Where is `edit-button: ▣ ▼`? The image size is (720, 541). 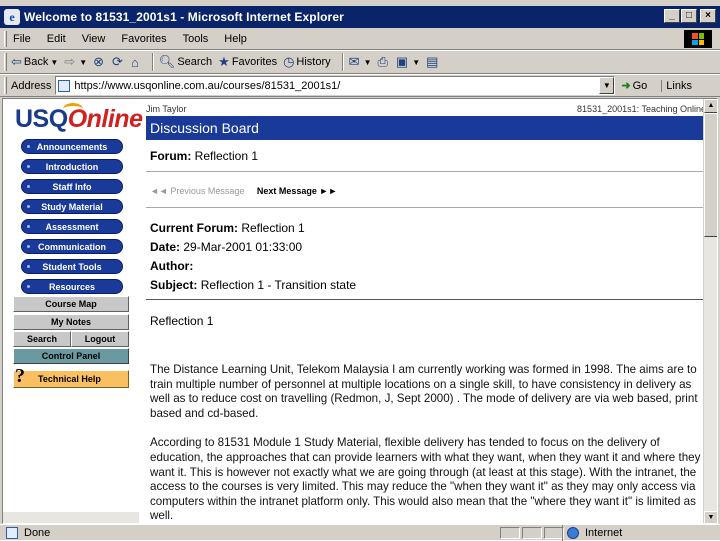
edit-button: ▣ ▼ is located at coordinates (408, 62).